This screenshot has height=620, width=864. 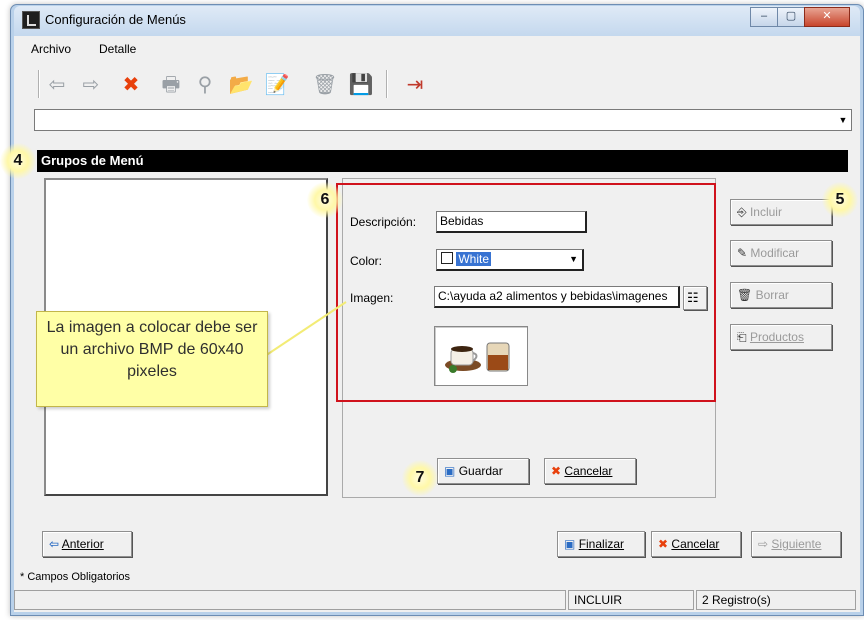 I want to click on edit-icon: ✎, so click(x=742, y=253).